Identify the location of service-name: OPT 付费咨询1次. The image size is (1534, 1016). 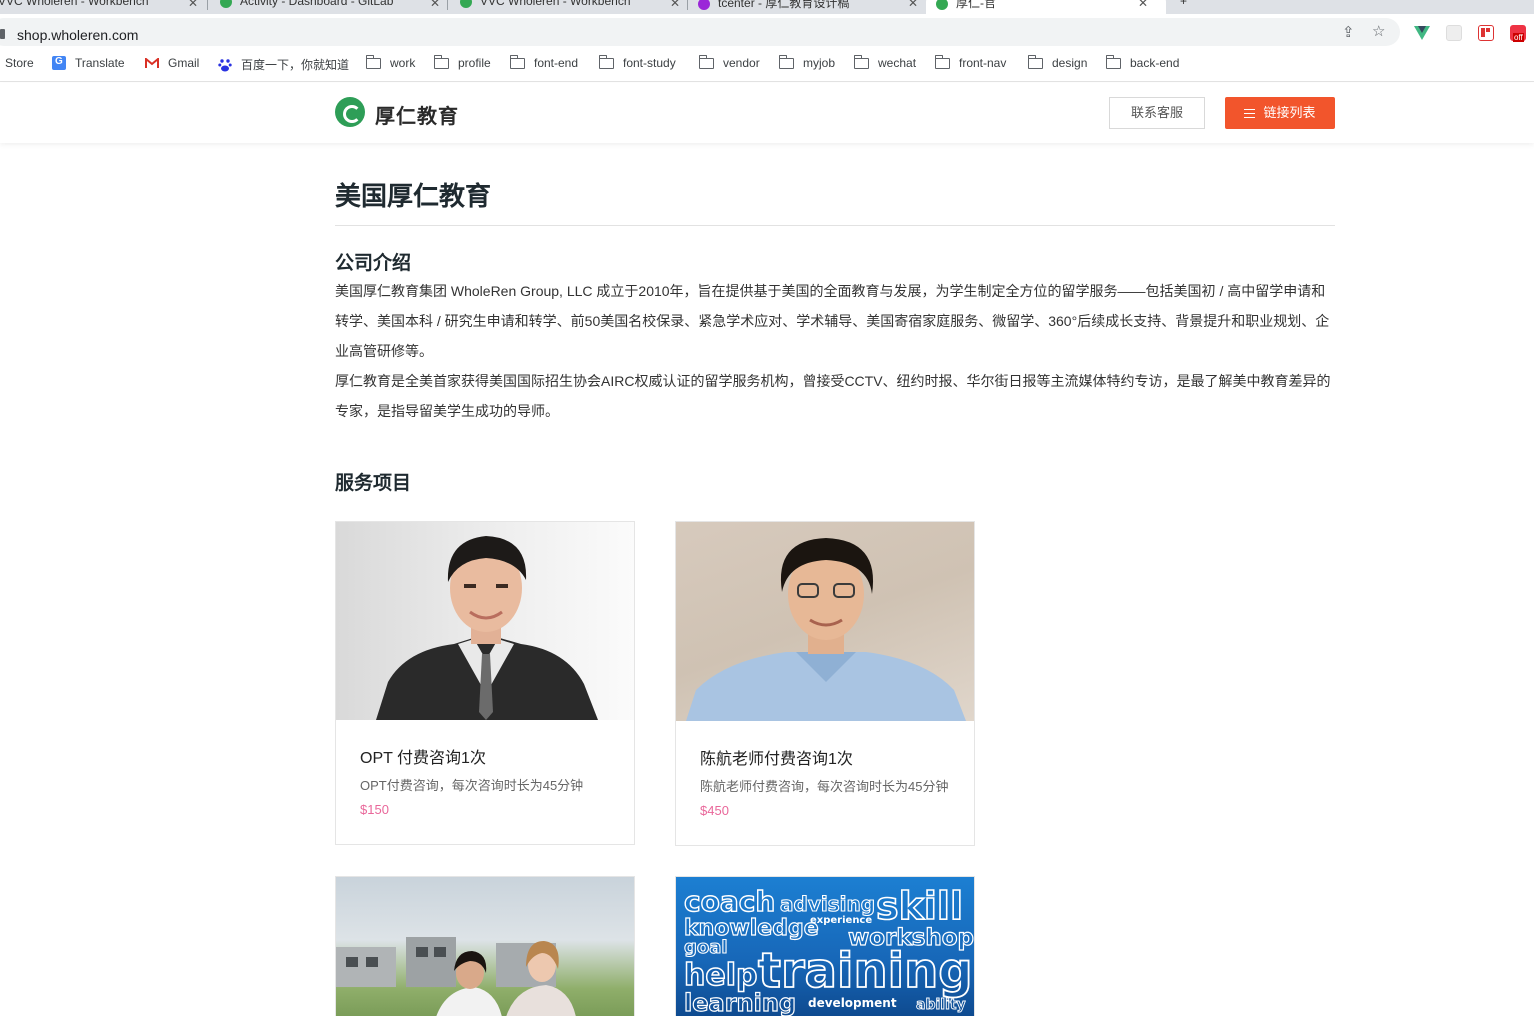
(423, 756).